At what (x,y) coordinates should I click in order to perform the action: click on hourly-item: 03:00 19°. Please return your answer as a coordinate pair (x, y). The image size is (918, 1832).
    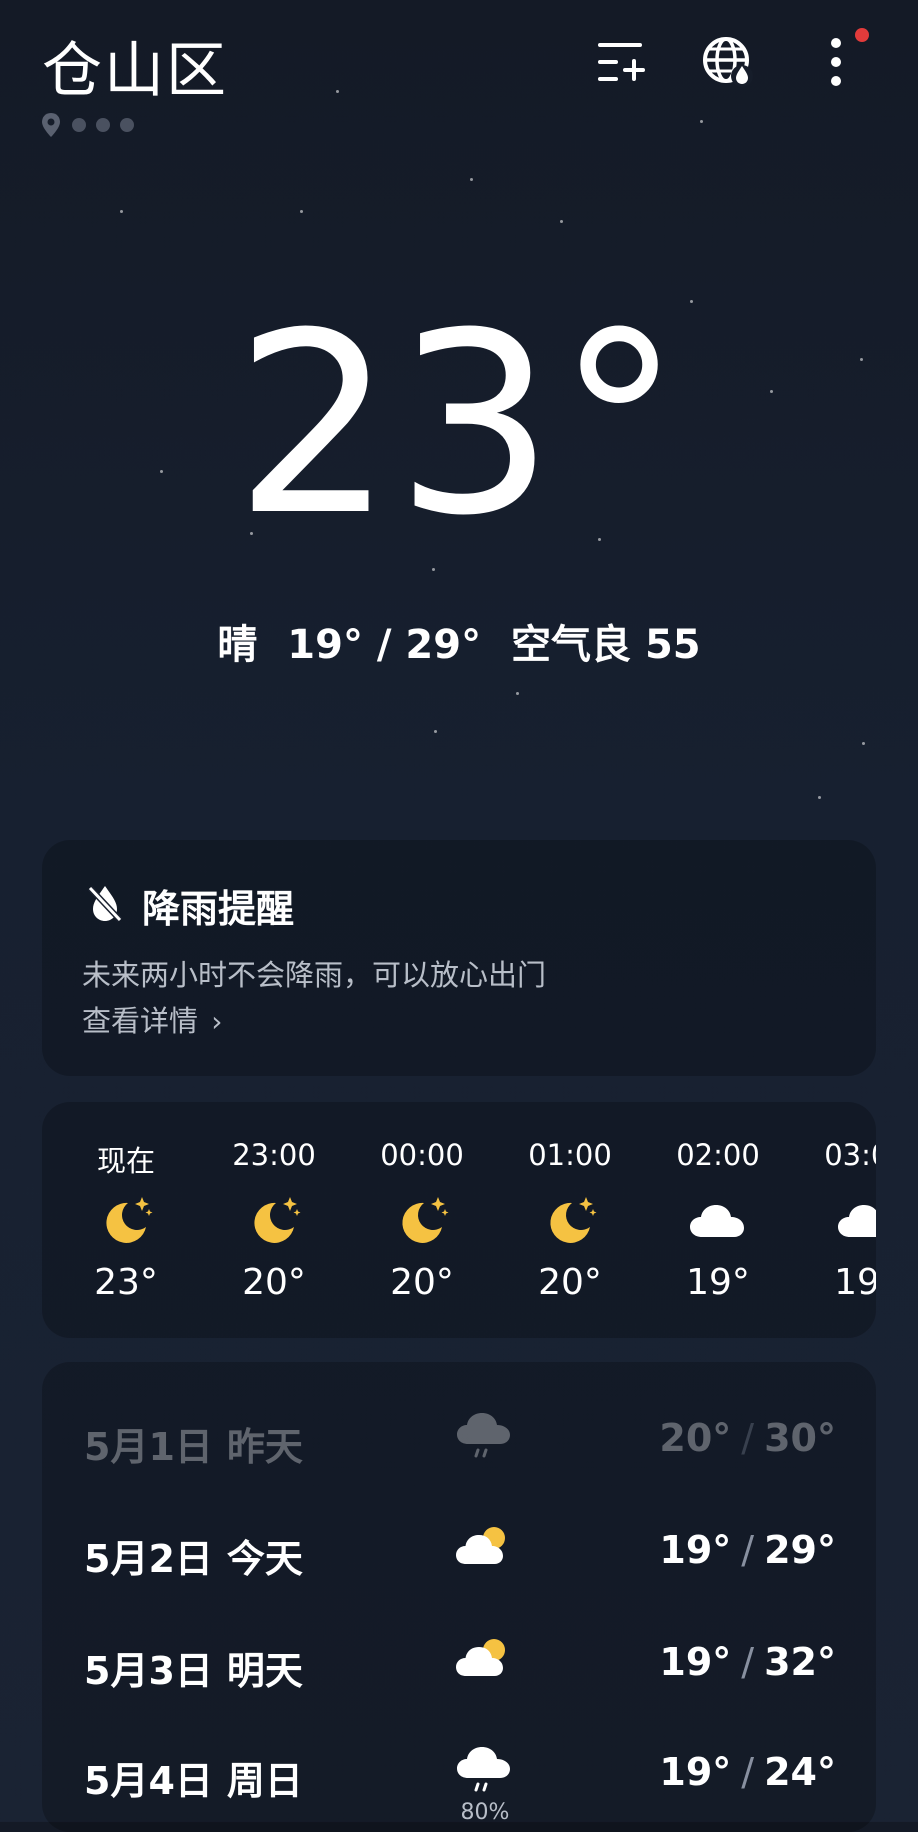
    Looking at the image, I should click on (836, 1220).